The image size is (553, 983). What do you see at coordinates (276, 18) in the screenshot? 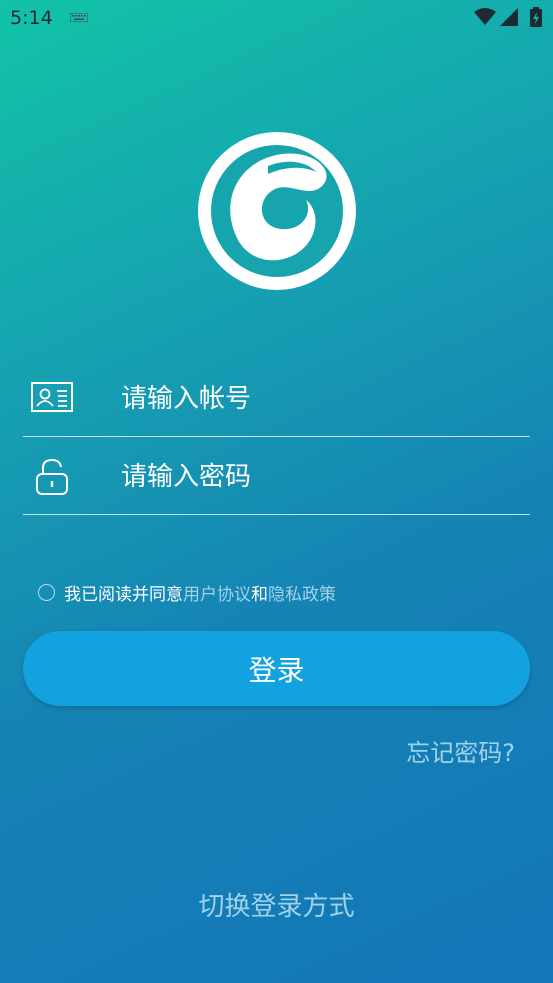
I see `status-bar: 5:14` at bounding box center [276, 18].